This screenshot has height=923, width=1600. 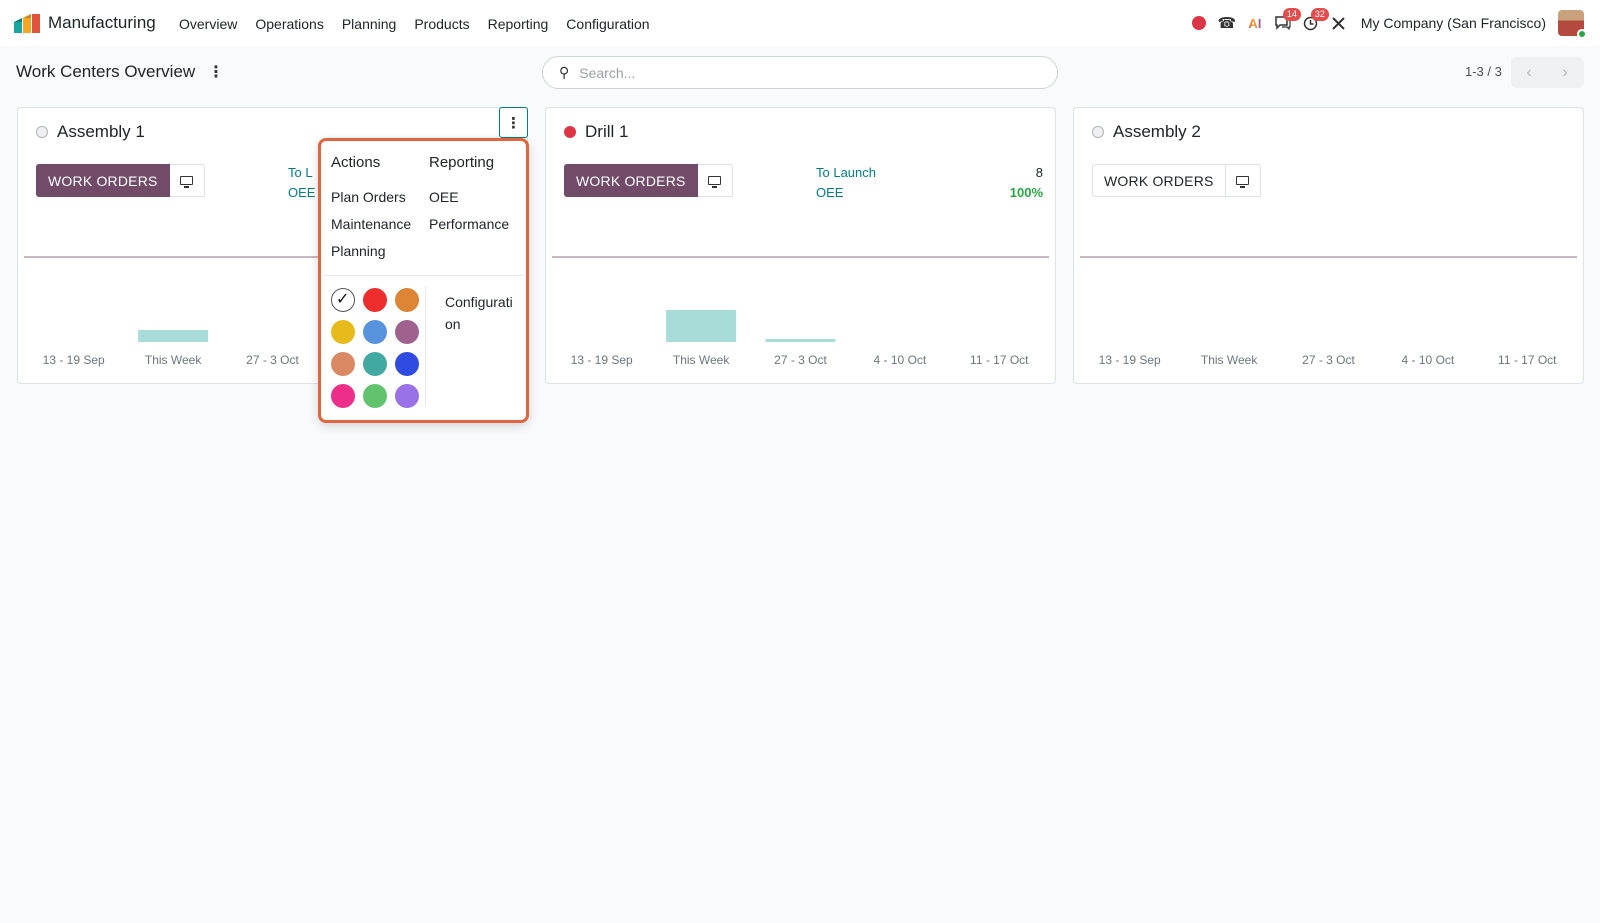 What do you see at coordinates (1313, 22) in the screenshot?
I see `clock-icon: 32` at bounding box center [1313, 22].